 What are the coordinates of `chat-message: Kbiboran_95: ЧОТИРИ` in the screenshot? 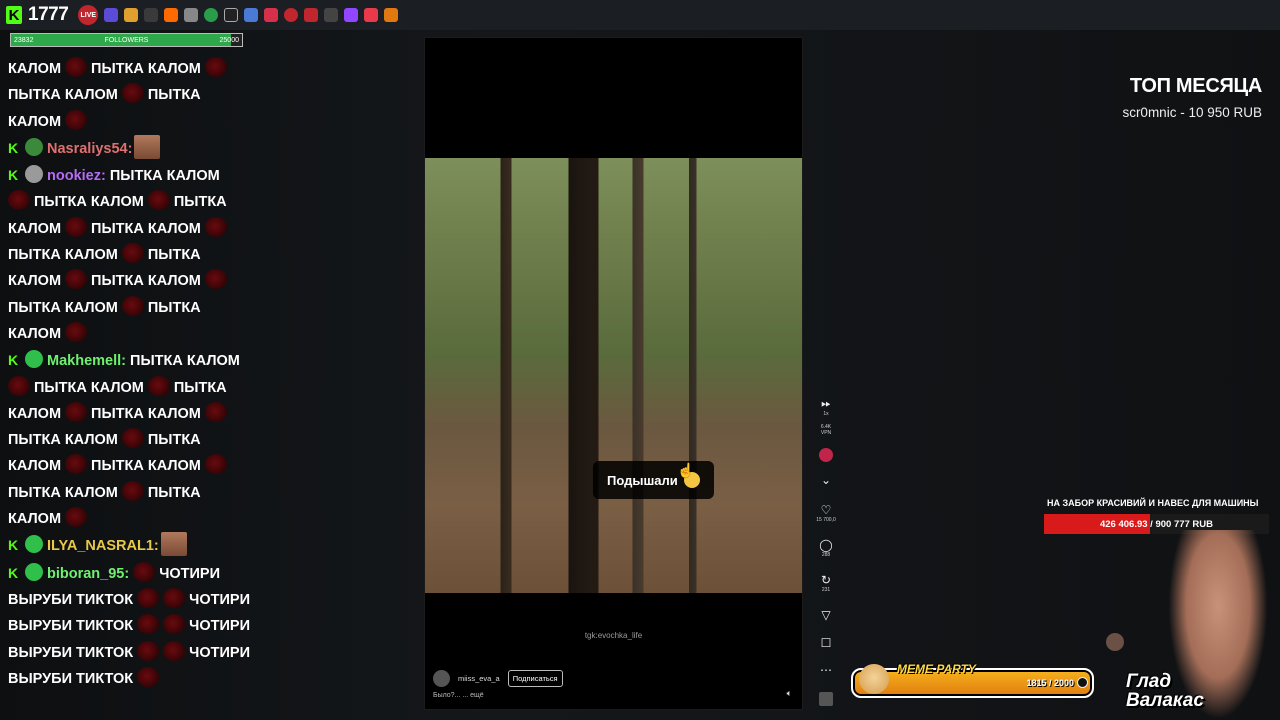 It's located at (153, 573).